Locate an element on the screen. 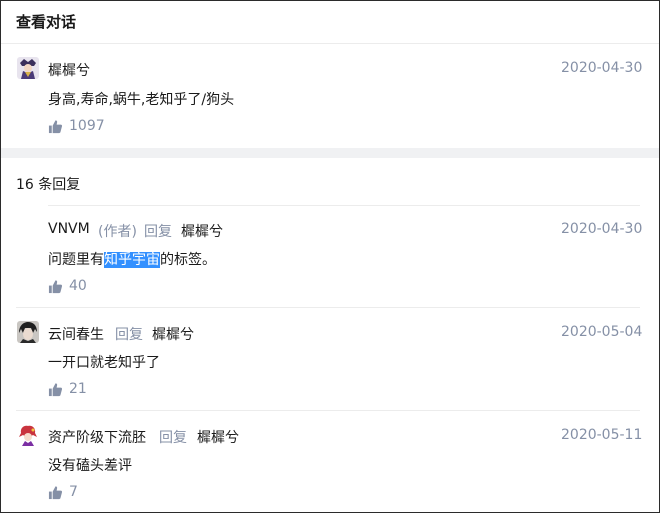 The width and height of the screenshot is (660, 513). reply-content: 问题里有知乎宇宙的标签。 is located at coordinates (132, 259).